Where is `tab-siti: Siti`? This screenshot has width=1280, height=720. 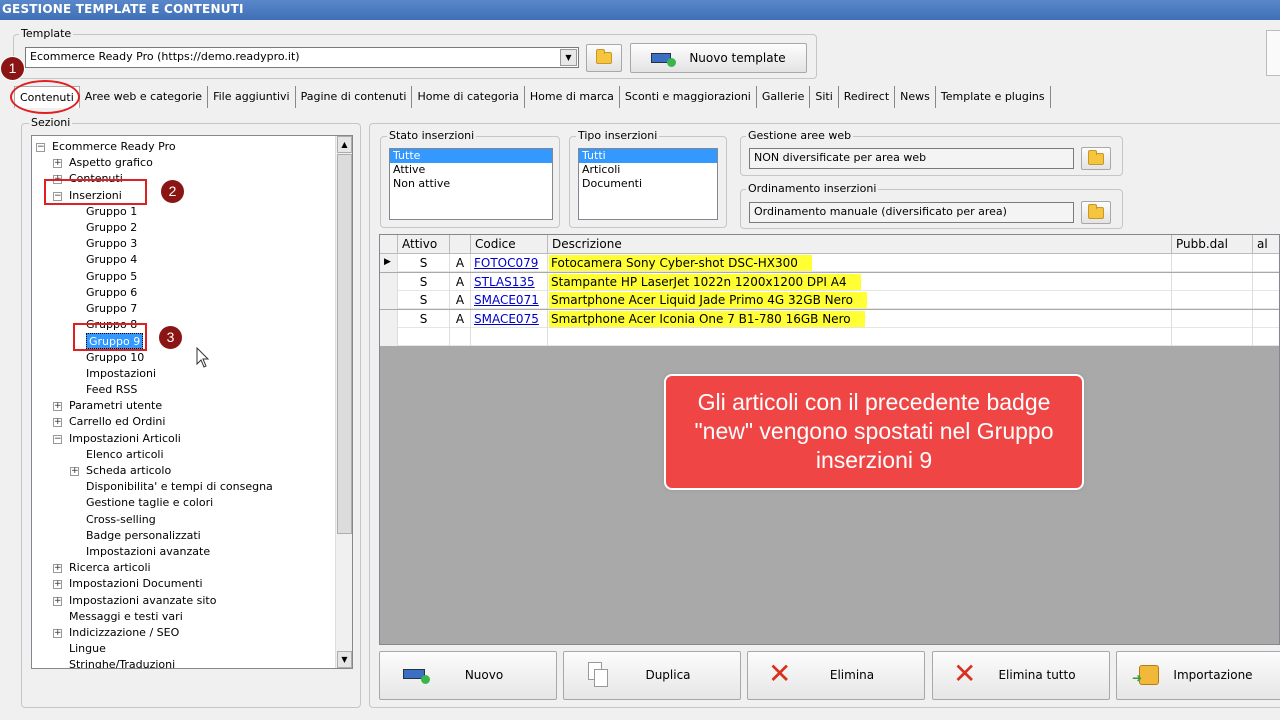 tab-siti: Siti is located at coordinates (824, 97).